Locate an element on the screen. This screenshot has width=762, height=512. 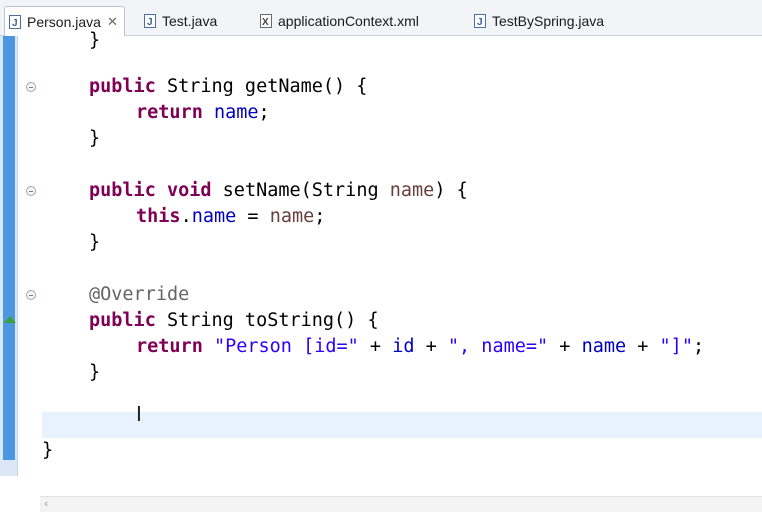
tab-application-context-xml: X applicationContext.xml is located at coordinates (339, 21).